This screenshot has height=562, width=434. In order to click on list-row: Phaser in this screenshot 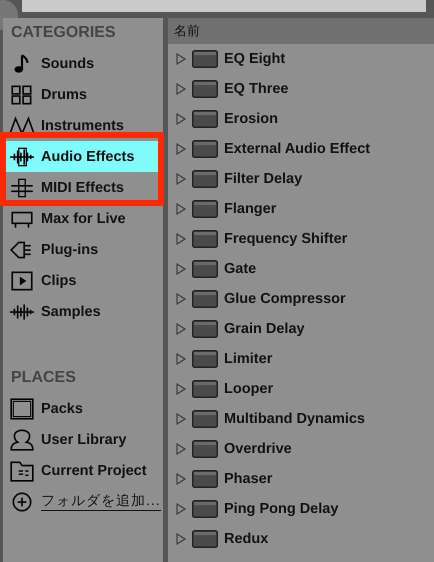, I will do `click(301, 479)`.